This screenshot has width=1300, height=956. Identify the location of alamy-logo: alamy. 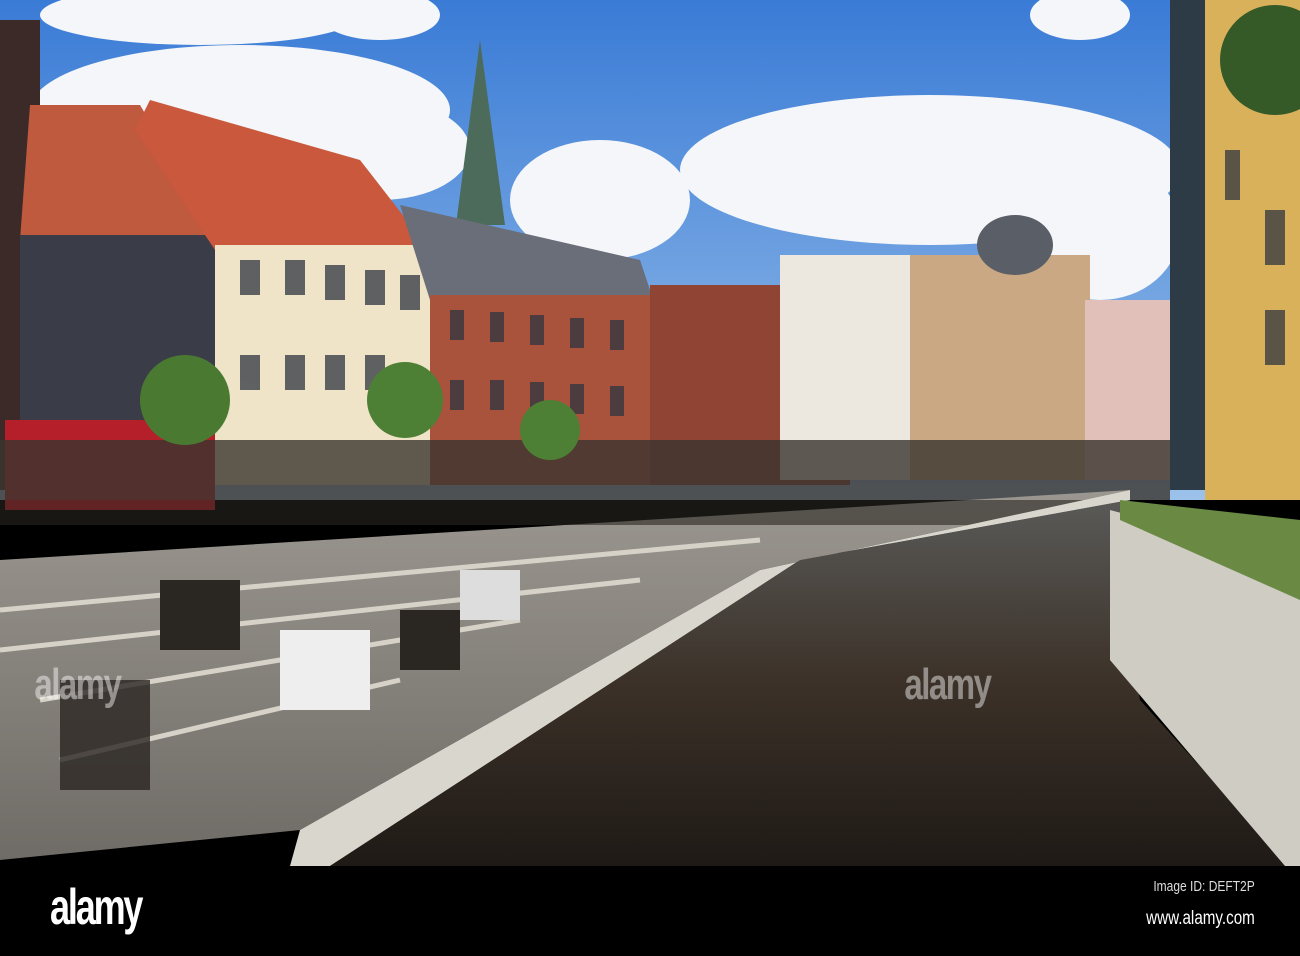
(96, 907).